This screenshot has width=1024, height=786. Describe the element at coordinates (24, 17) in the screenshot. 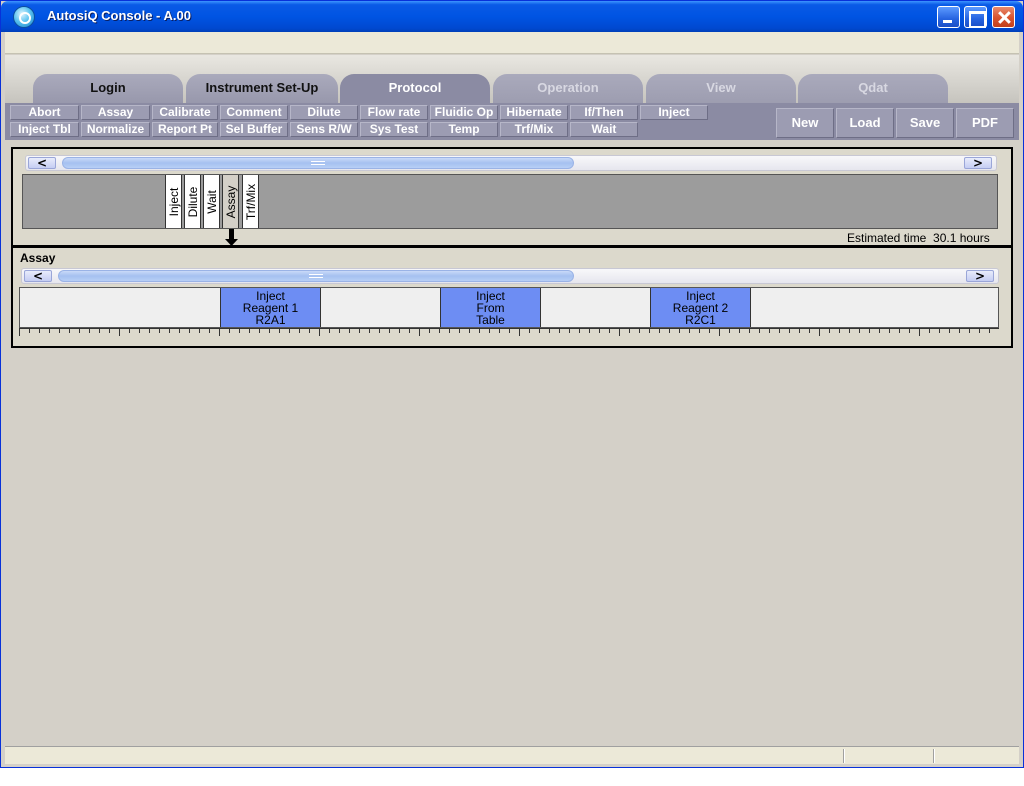

I see `autosiq-logo-icon` at that location.